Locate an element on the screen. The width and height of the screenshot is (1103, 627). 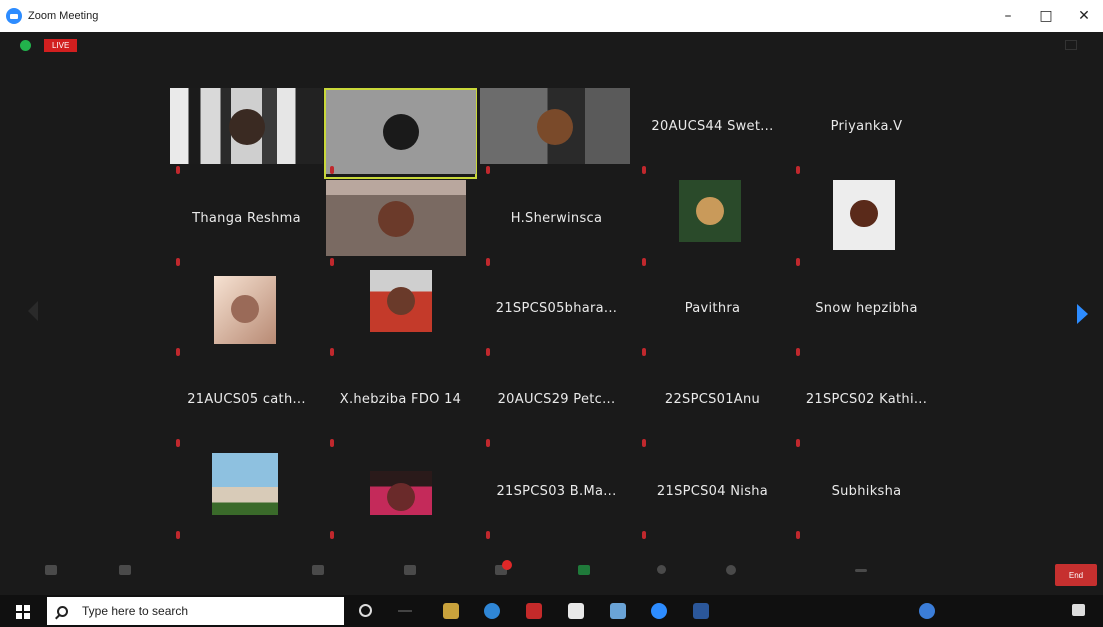
close-button: ✕ is located at coordinates (1084, 16).